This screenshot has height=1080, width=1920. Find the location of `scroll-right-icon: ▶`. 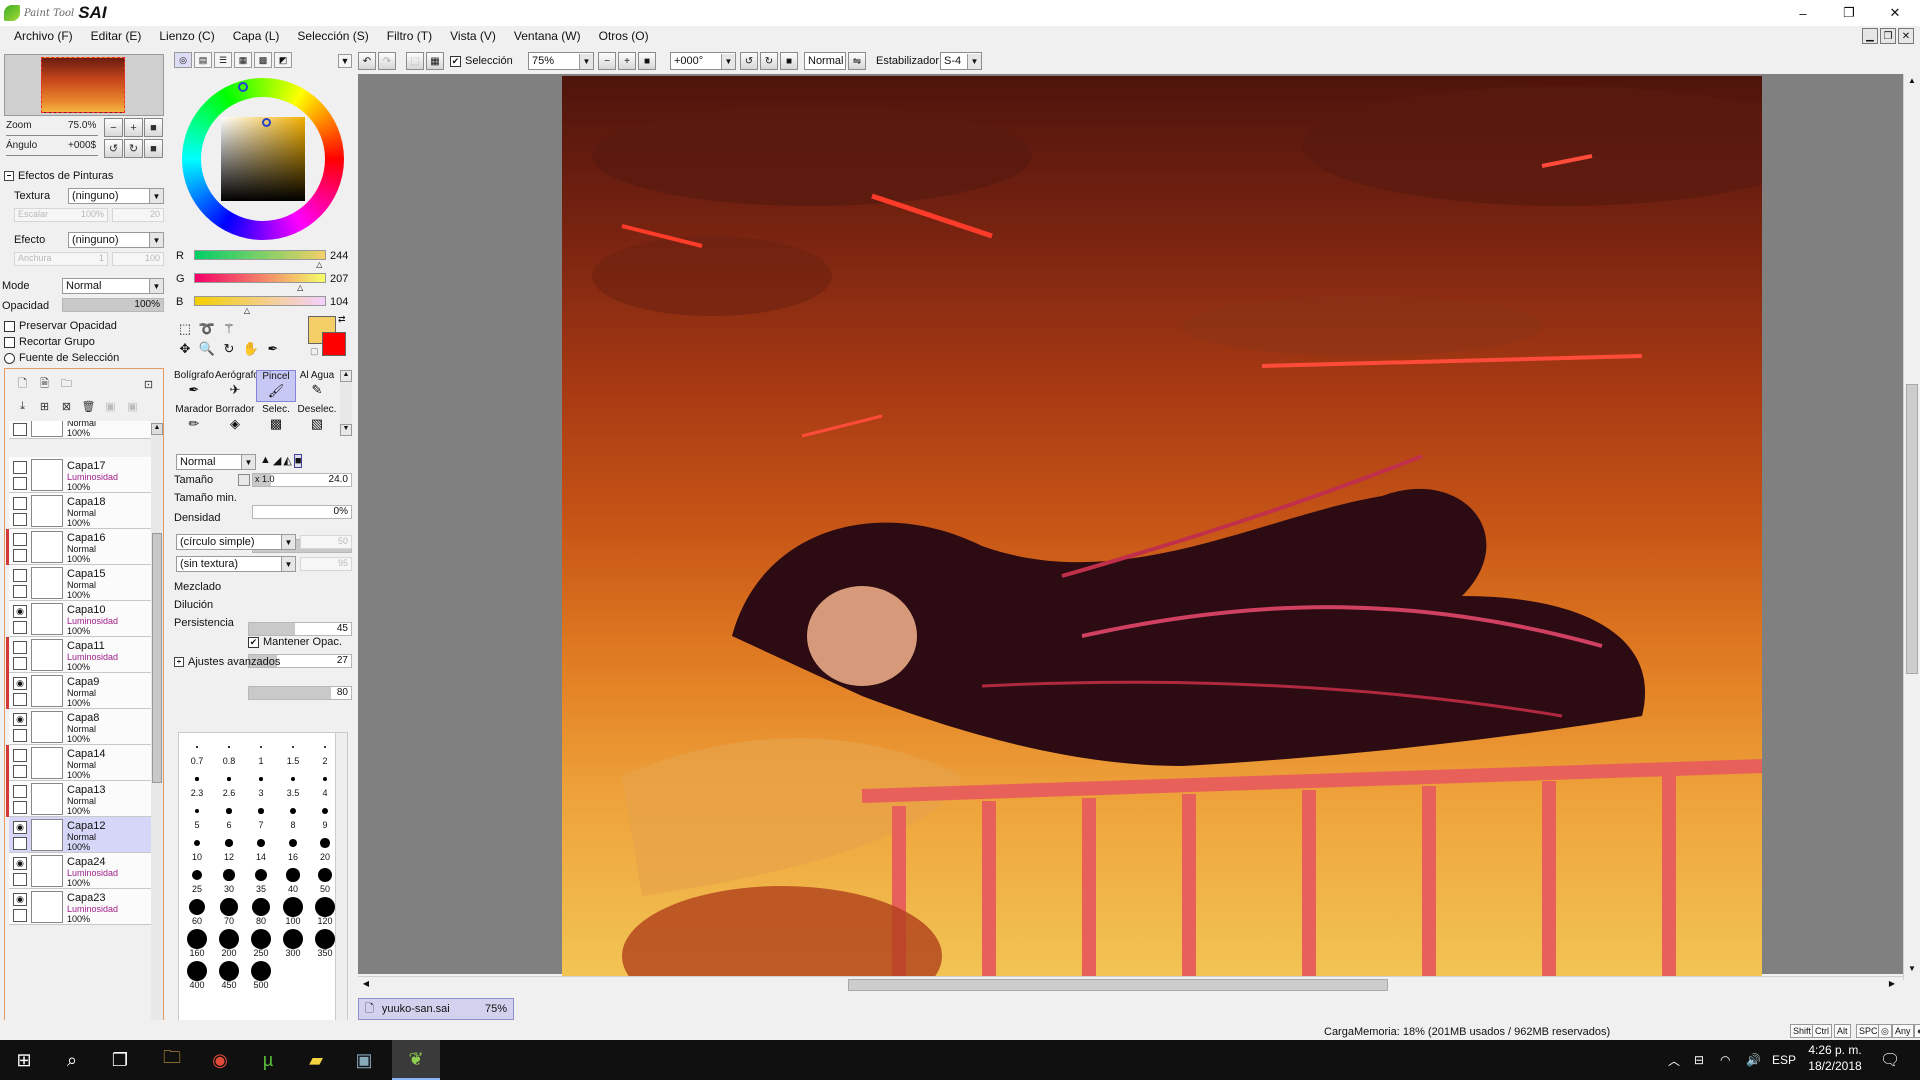

scroll-right-icon: ▶ is located at coordinates (1892, 985).